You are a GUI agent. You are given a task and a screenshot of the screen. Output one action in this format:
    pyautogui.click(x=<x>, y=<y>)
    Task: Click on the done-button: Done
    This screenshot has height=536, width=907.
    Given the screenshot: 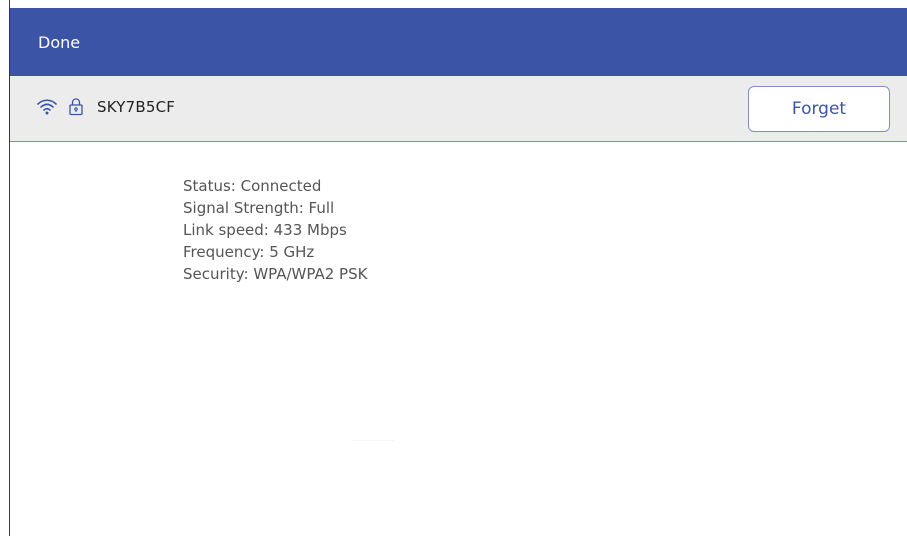 What is the action you would take?
    pyautogui.click(x=59, y=43)
    